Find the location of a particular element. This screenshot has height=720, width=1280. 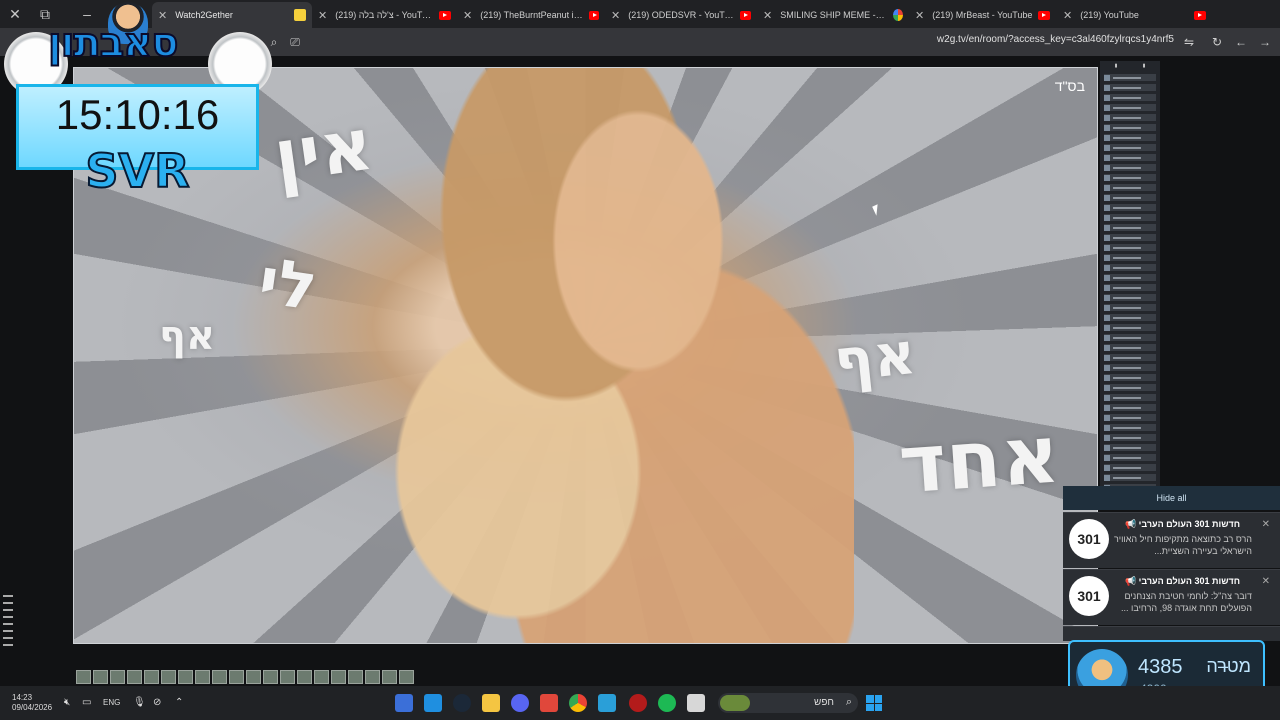

start-button is located at coordinates (874, 703).